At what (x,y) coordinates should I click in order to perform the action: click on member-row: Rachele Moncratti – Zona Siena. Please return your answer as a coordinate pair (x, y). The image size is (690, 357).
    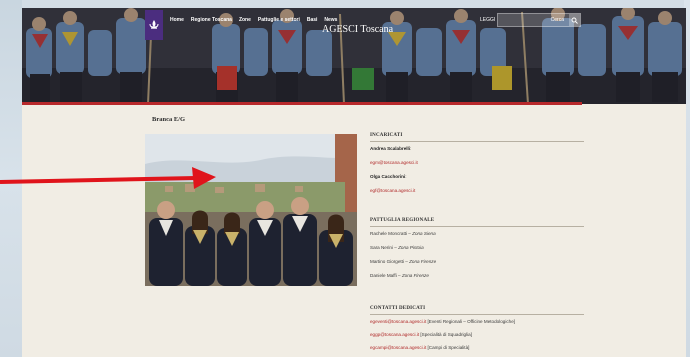
    Looking at the image, I should click on (403, 233).